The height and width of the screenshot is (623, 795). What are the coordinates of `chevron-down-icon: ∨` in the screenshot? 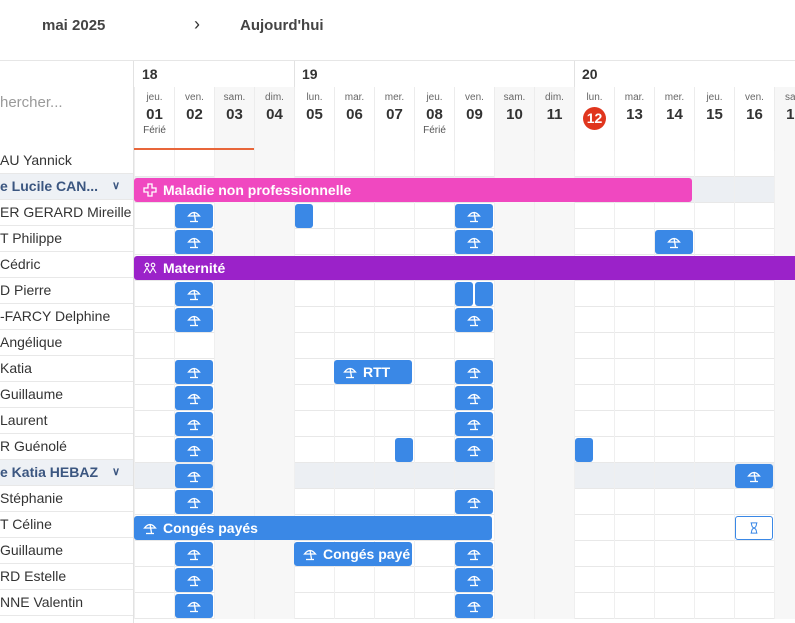 It's located at (116, 472).